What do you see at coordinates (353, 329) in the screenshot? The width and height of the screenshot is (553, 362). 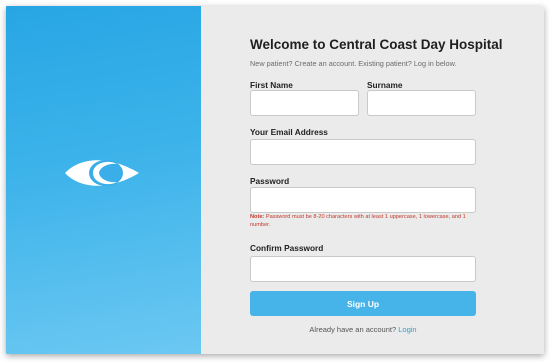 I see `login-prompt-text: Already have an account?` at bounding box center [353, 329].